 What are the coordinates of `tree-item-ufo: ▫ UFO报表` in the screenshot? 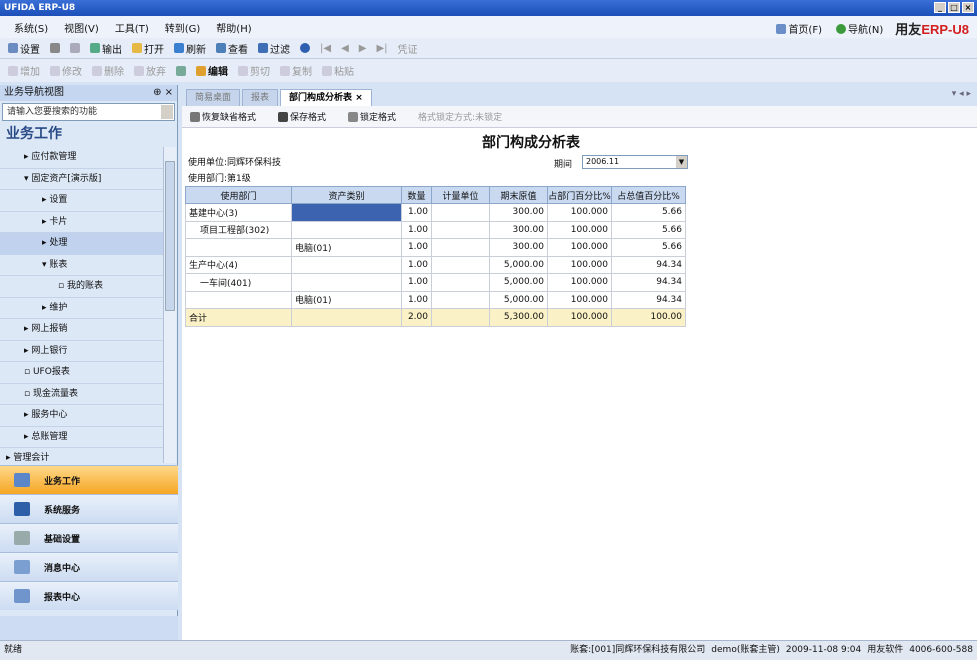 It's located at (81, 373).